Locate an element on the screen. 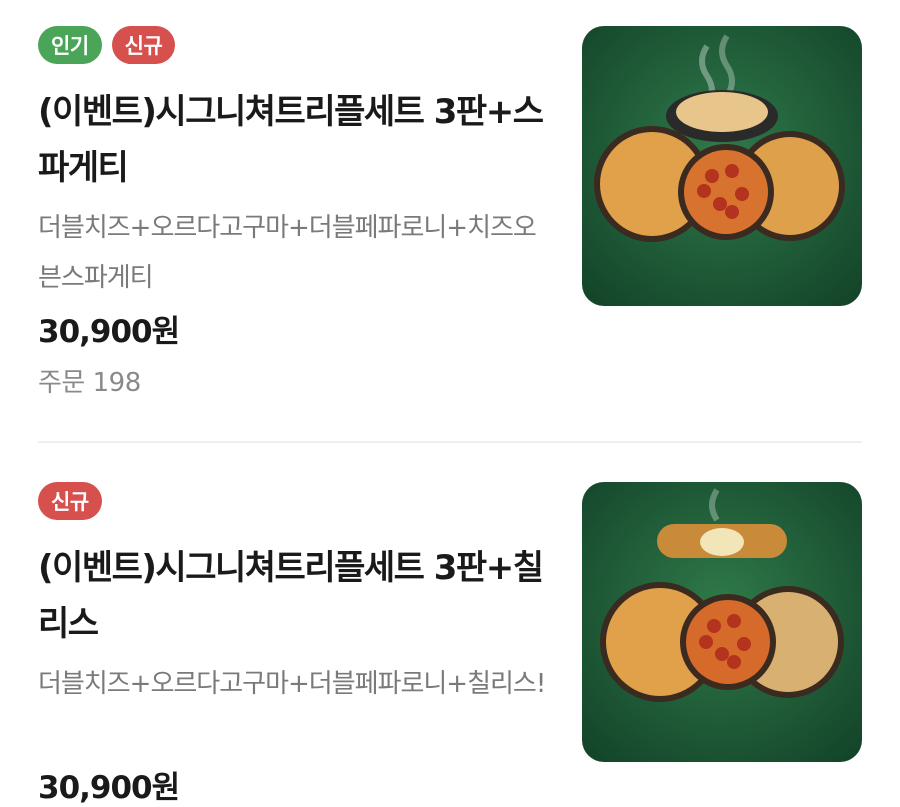 The height and width of the screenshot is (807, 900). menu-item-description: 더블치즈+오르다고구마+더블페파로니+치즈오븐스파게티 is located at coordinates (287, 253).